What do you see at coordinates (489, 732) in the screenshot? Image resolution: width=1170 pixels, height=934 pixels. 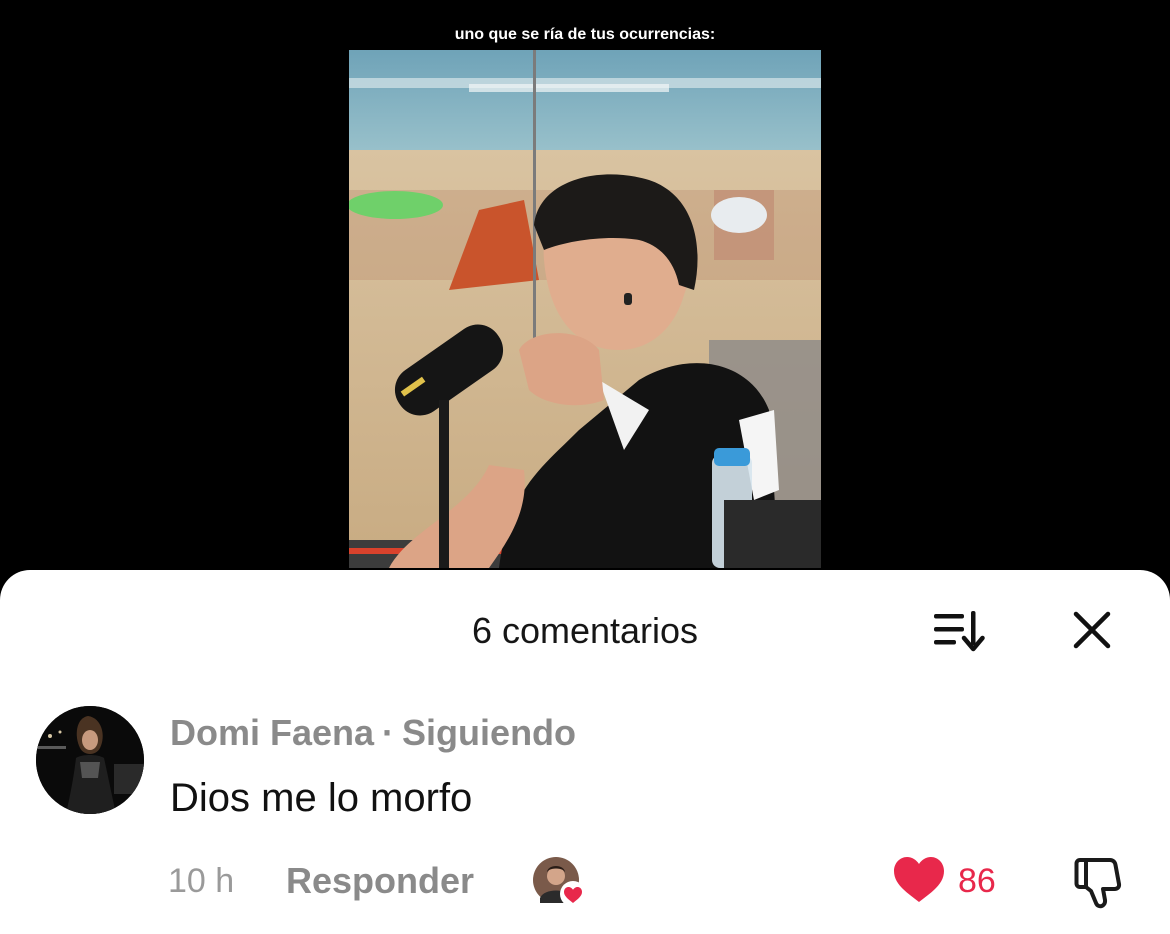 I see `following-label: Siguiendo` at bounding box center [489, 732].